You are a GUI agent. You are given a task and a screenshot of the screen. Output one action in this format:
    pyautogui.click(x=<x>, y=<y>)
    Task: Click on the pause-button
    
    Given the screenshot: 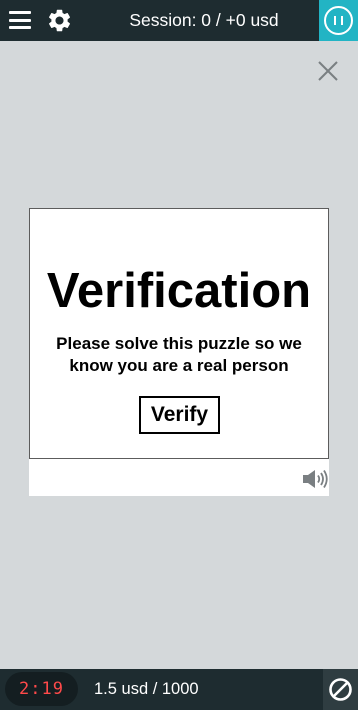 What is the action you would take?
    pyautogui.click(x=338, y=20)
    